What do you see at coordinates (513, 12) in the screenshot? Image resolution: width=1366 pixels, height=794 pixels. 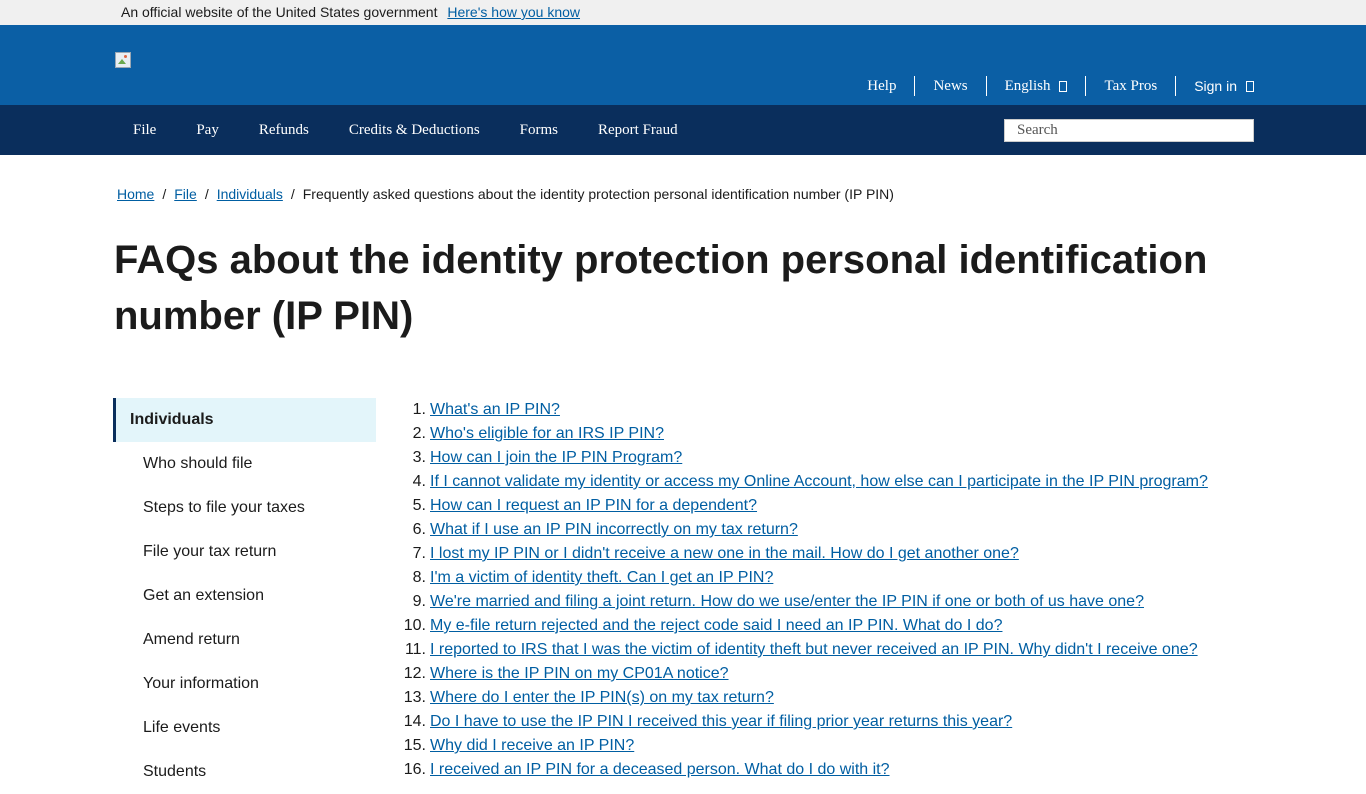 I see `heres-how-you-know-link: Here's how you know` at bounding box center [513, 12].